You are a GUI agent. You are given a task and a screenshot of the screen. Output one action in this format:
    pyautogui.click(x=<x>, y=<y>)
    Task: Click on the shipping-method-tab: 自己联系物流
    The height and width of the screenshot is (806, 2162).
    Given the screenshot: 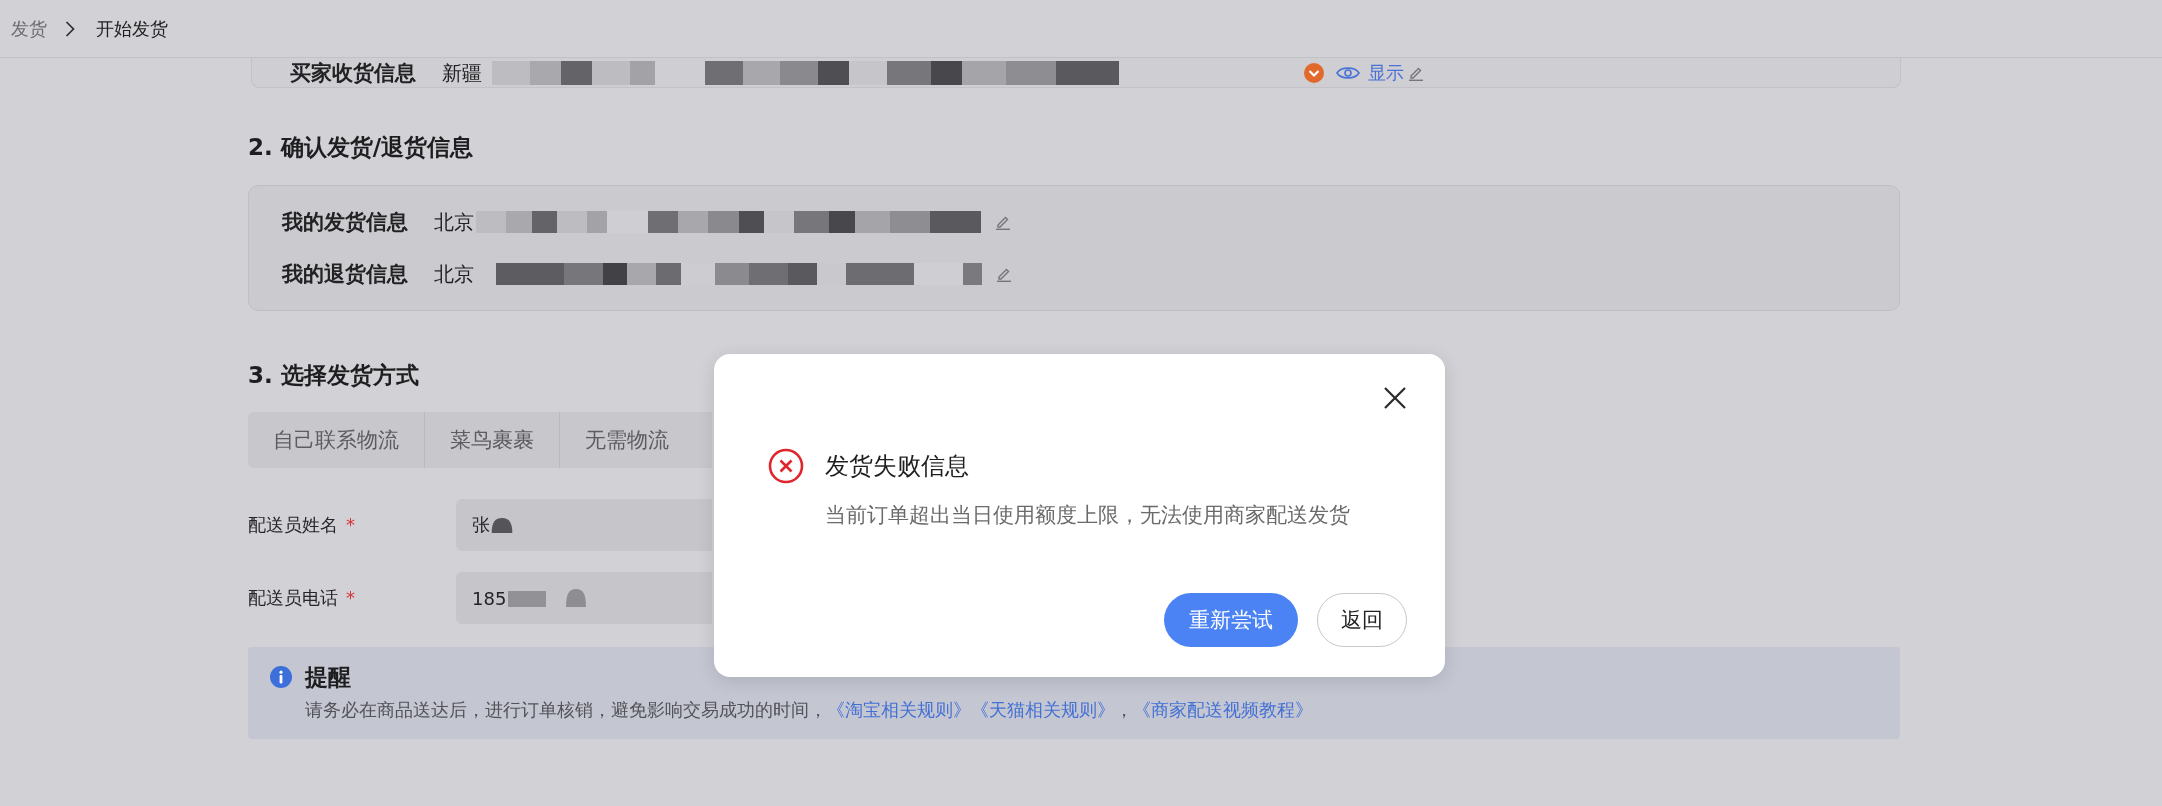 What is the action you would take?
    pyautogui.click(x=336, y=440)
    